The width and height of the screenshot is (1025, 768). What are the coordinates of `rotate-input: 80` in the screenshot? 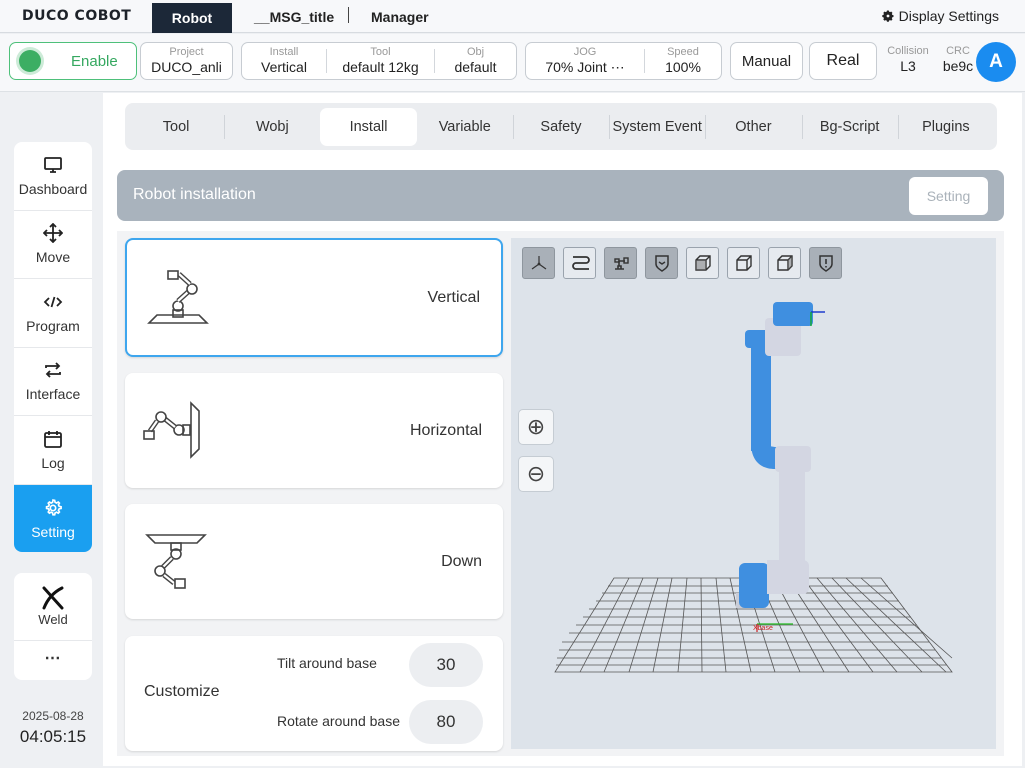 It's located at (446, 722).